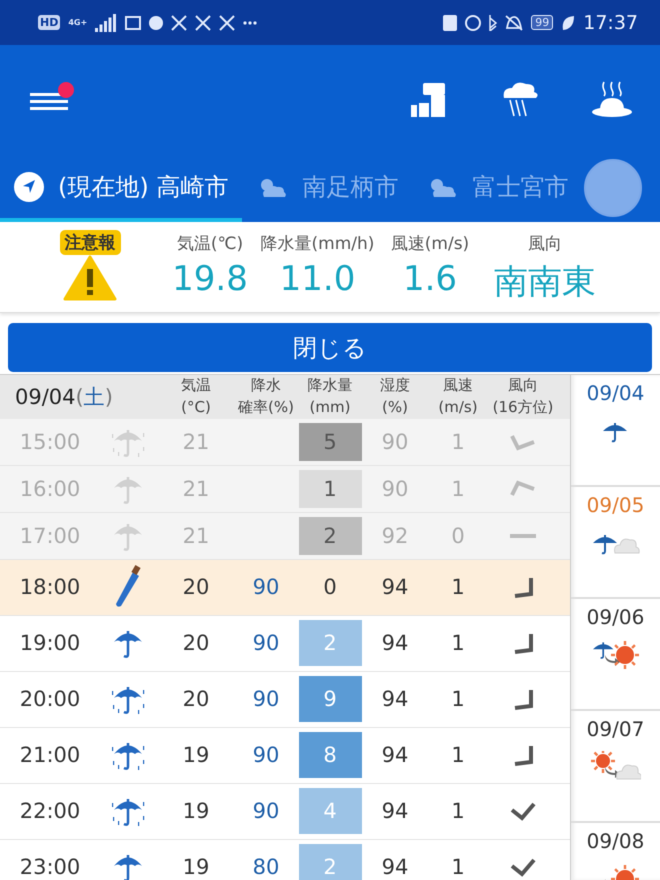  I want to click on rainfall-cell: 8, so click(330, 755).